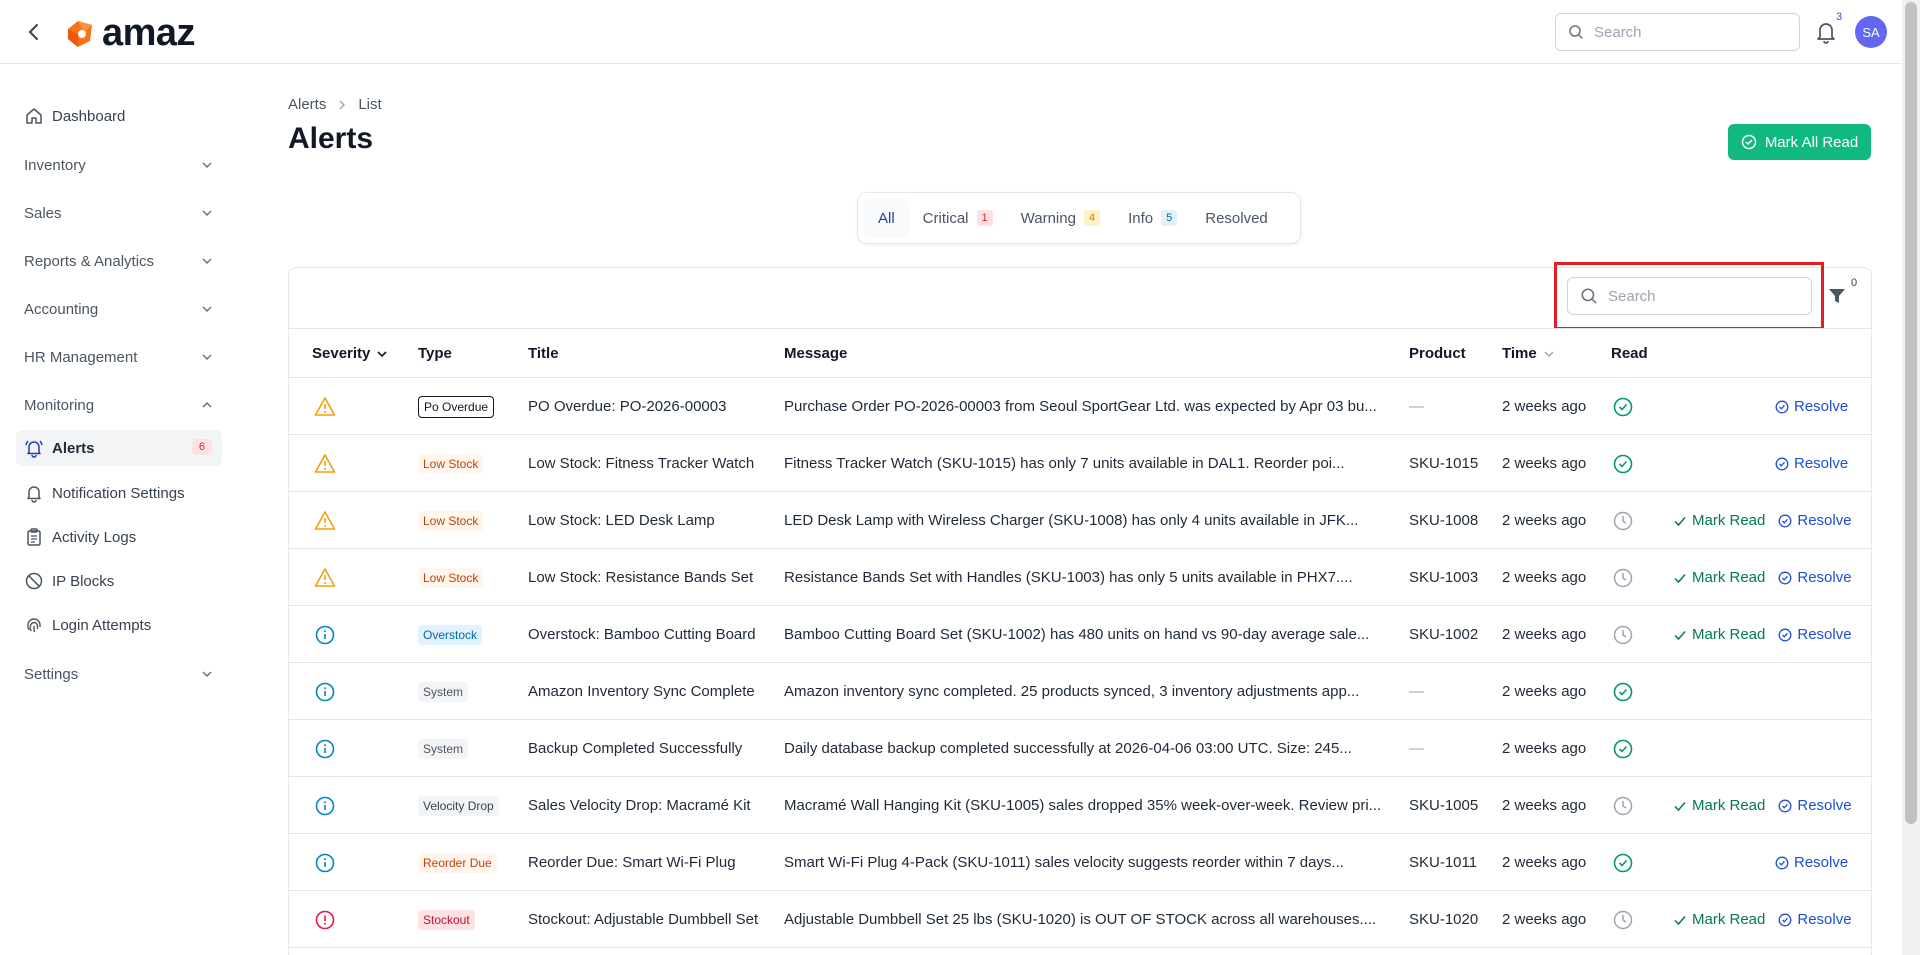 This screenshot has height=955, width=1920. I want to click on sidebar-group-monitoring: Monitoring, so click(119, 405).